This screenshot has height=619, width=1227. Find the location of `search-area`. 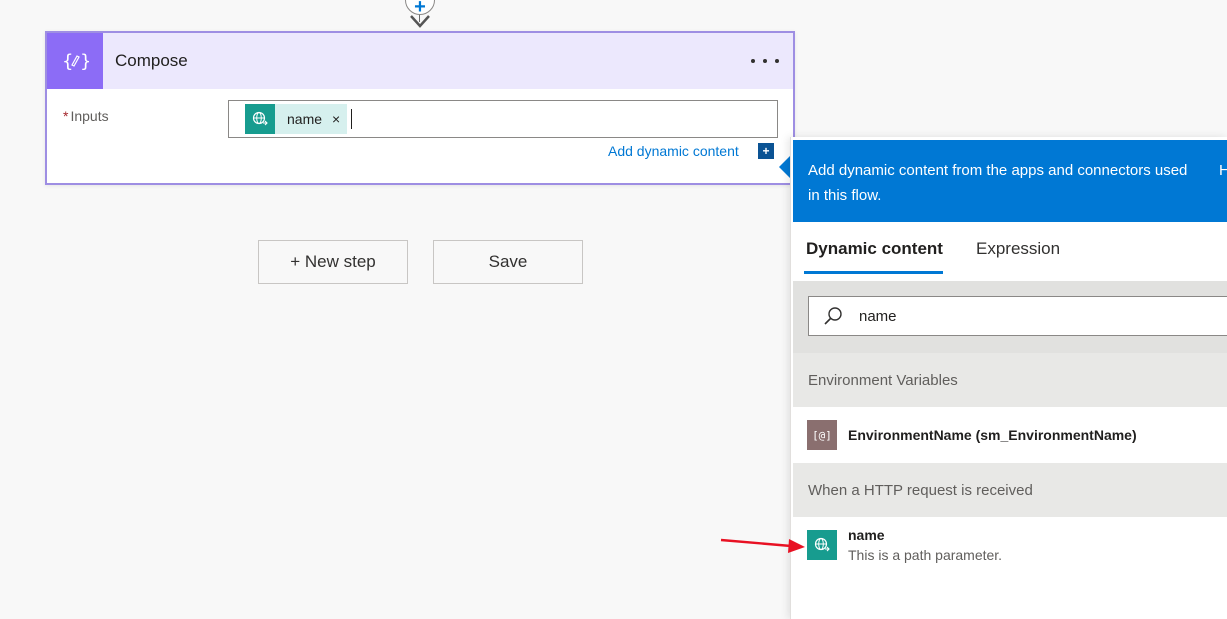

search-area is located at coordinates (1010, 317).